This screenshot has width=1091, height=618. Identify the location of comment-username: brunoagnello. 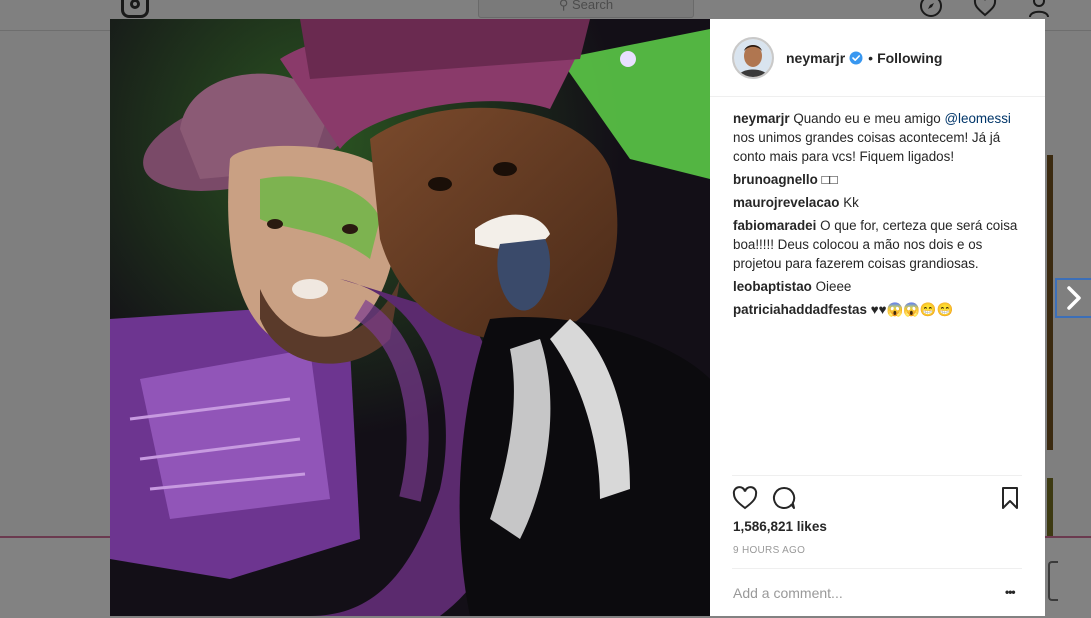
(775, 179).